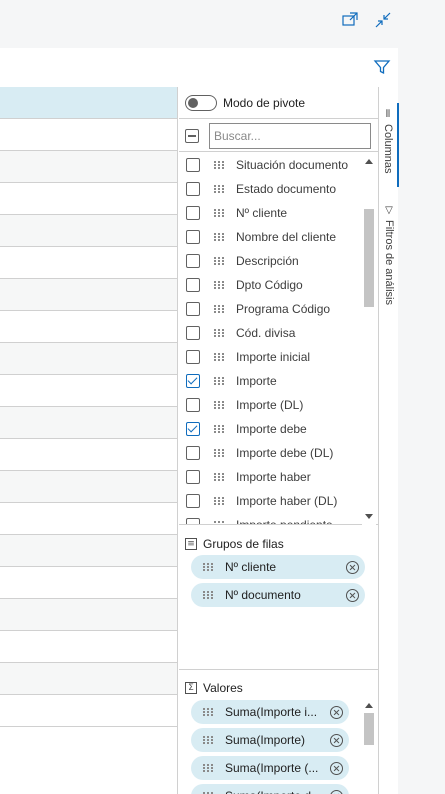 The width and height of the screenshot is (445, 794). I want to click on column-item: Nombre del cliente, so click(278, 237).